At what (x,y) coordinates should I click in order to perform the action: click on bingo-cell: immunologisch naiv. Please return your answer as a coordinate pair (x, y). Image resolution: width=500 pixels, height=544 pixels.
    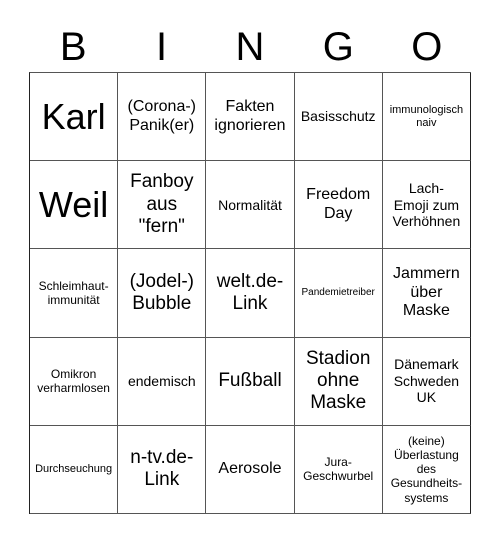
    Looking at the image, I should click on (426, 117).